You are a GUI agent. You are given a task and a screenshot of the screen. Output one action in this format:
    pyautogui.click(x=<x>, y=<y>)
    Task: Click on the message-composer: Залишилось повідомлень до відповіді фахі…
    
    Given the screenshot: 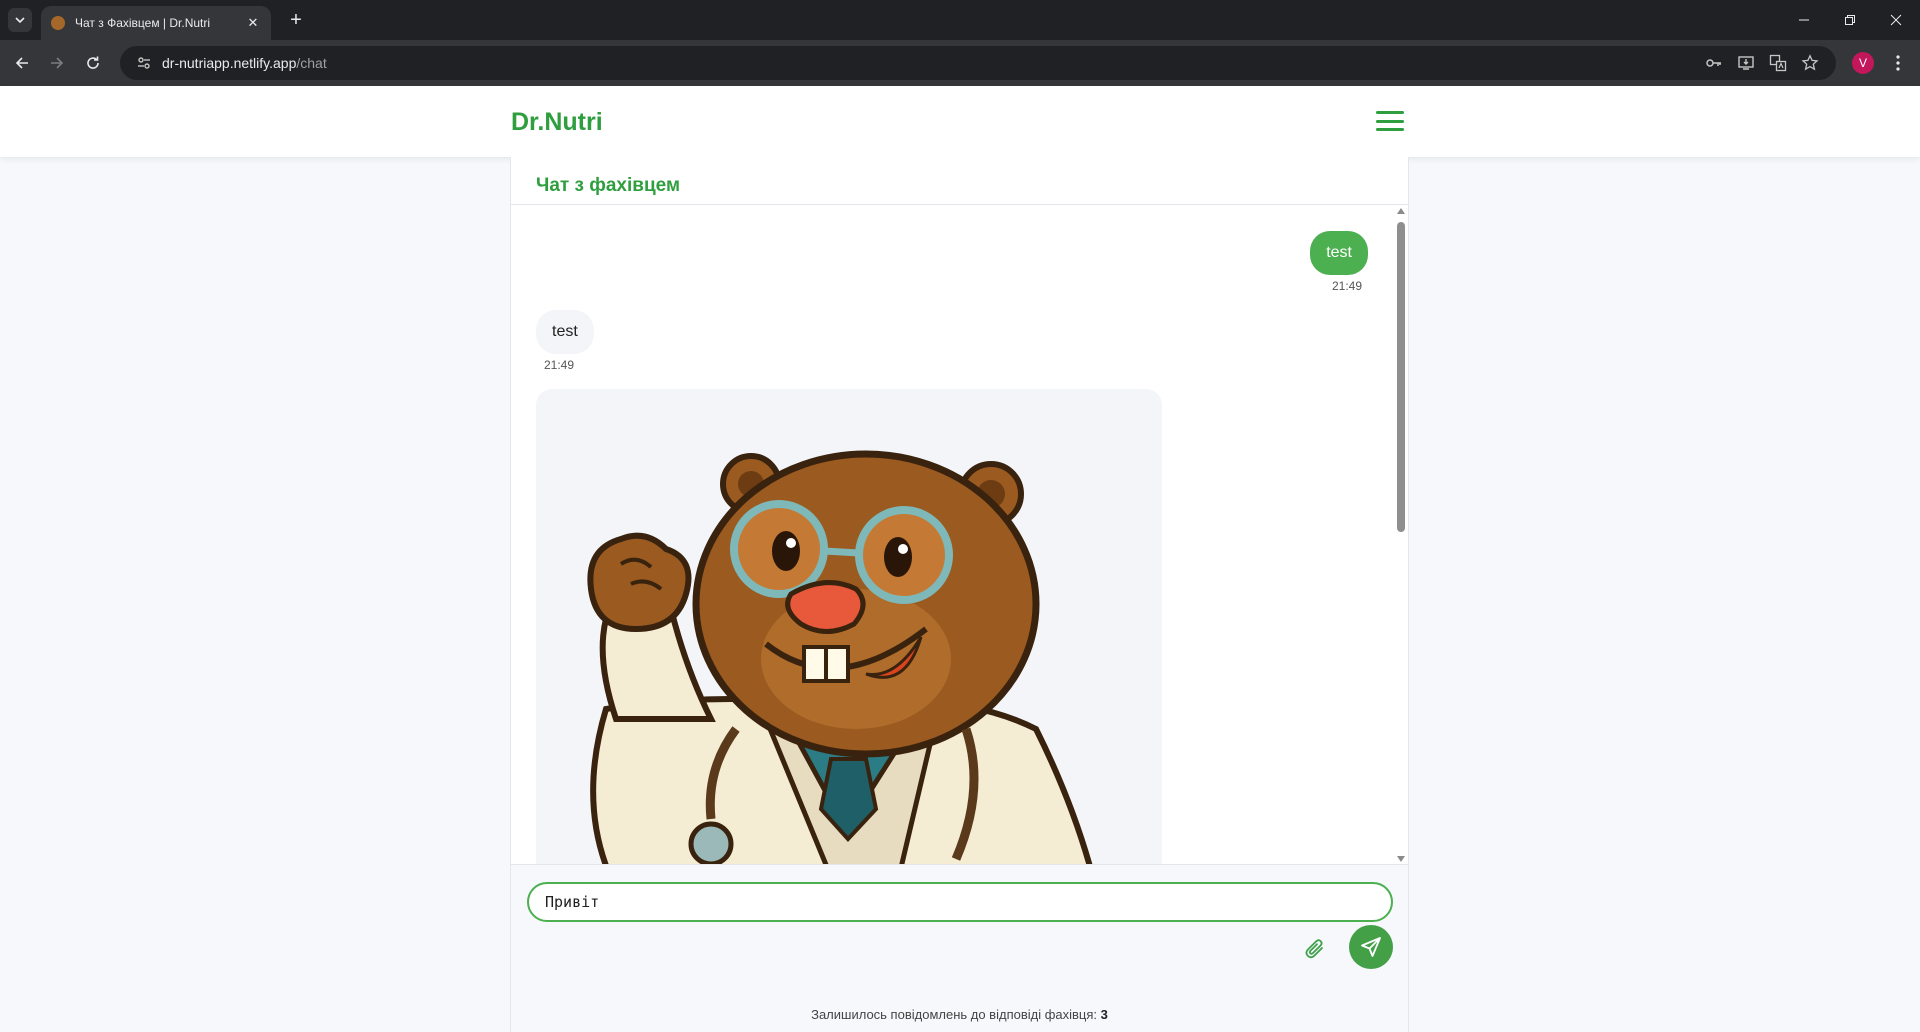 What is the action you would take?
    pyautogui.click(x=959, y=948)
    